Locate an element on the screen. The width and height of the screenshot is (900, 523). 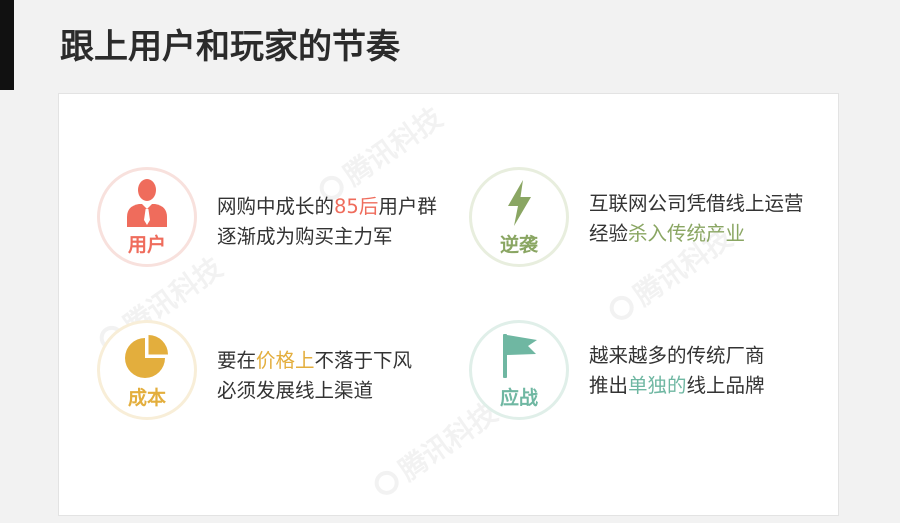
feature-badge: 用户 is located at coordinates (147, 217).